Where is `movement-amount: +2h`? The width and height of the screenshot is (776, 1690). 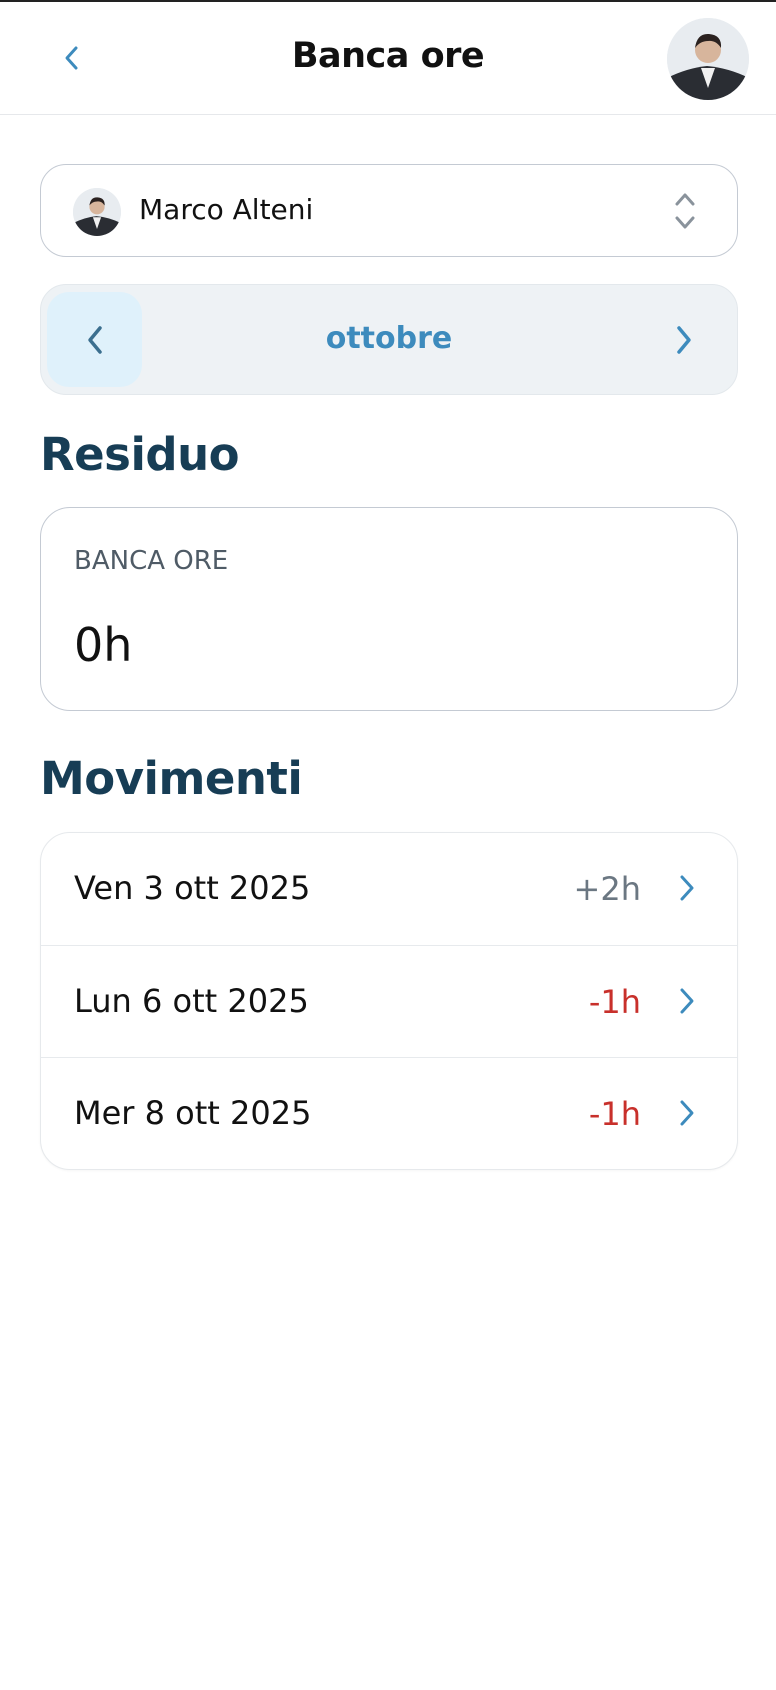
movement-amount: +2h is located at coordinates (607, 889).